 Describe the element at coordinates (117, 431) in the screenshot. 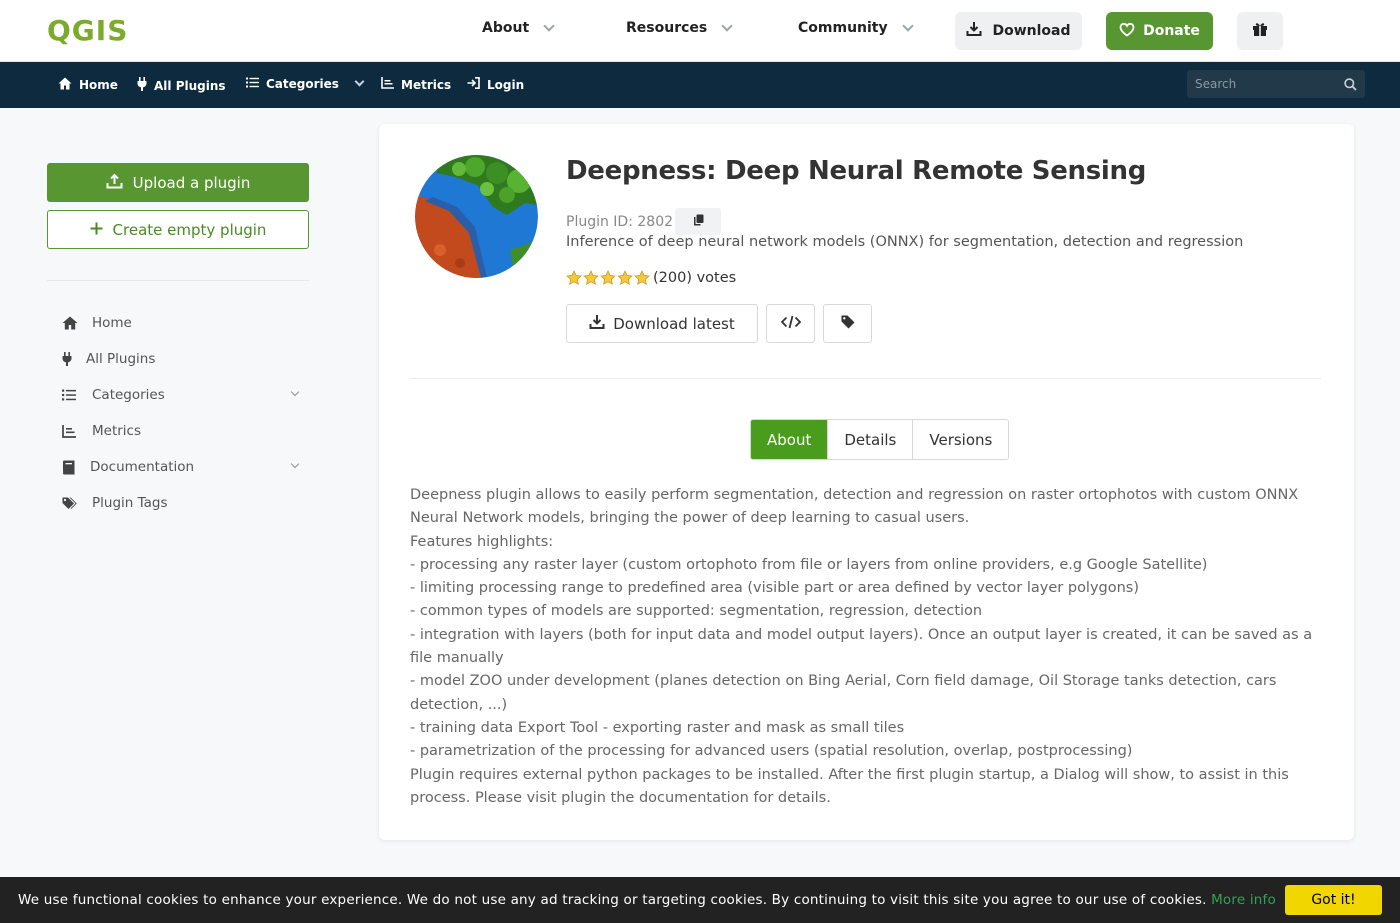

I see `sidebar-item-label: Metrics` at that location.